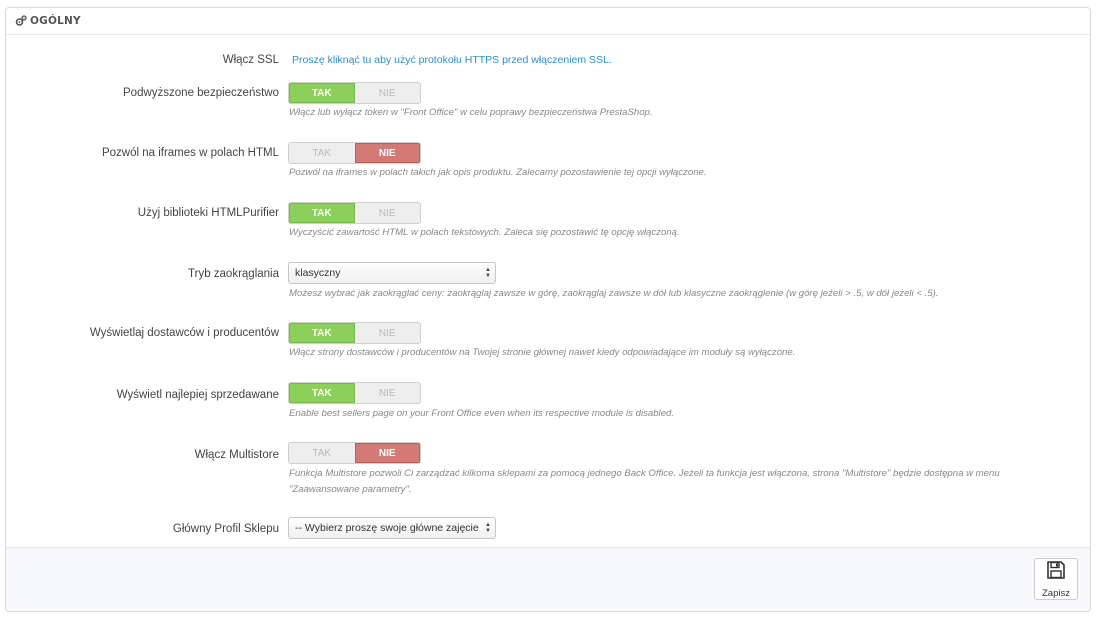  Describe the element at coordinates (387, 528) in the screenshot. I see `shop-profile-selected-value: -- Wybierz proszę swoje główne zajęcie` at that location.